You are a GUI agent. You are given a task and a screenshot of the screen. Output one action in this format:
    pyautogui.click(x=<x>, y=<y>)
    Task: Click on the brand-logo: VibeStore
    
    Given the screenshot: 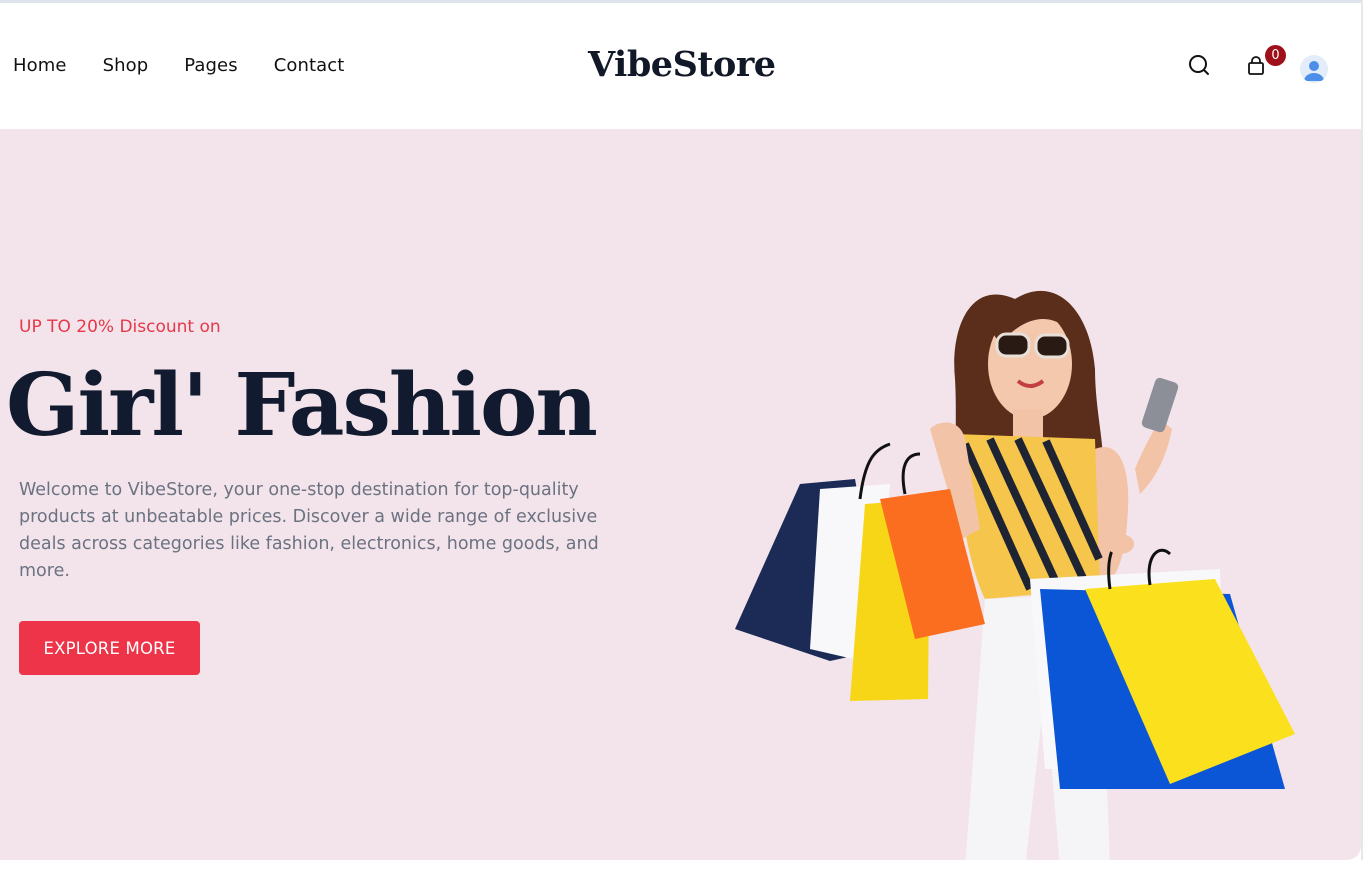 What is the action you would take?
    pyautogui.click(x=682, y=64)
    